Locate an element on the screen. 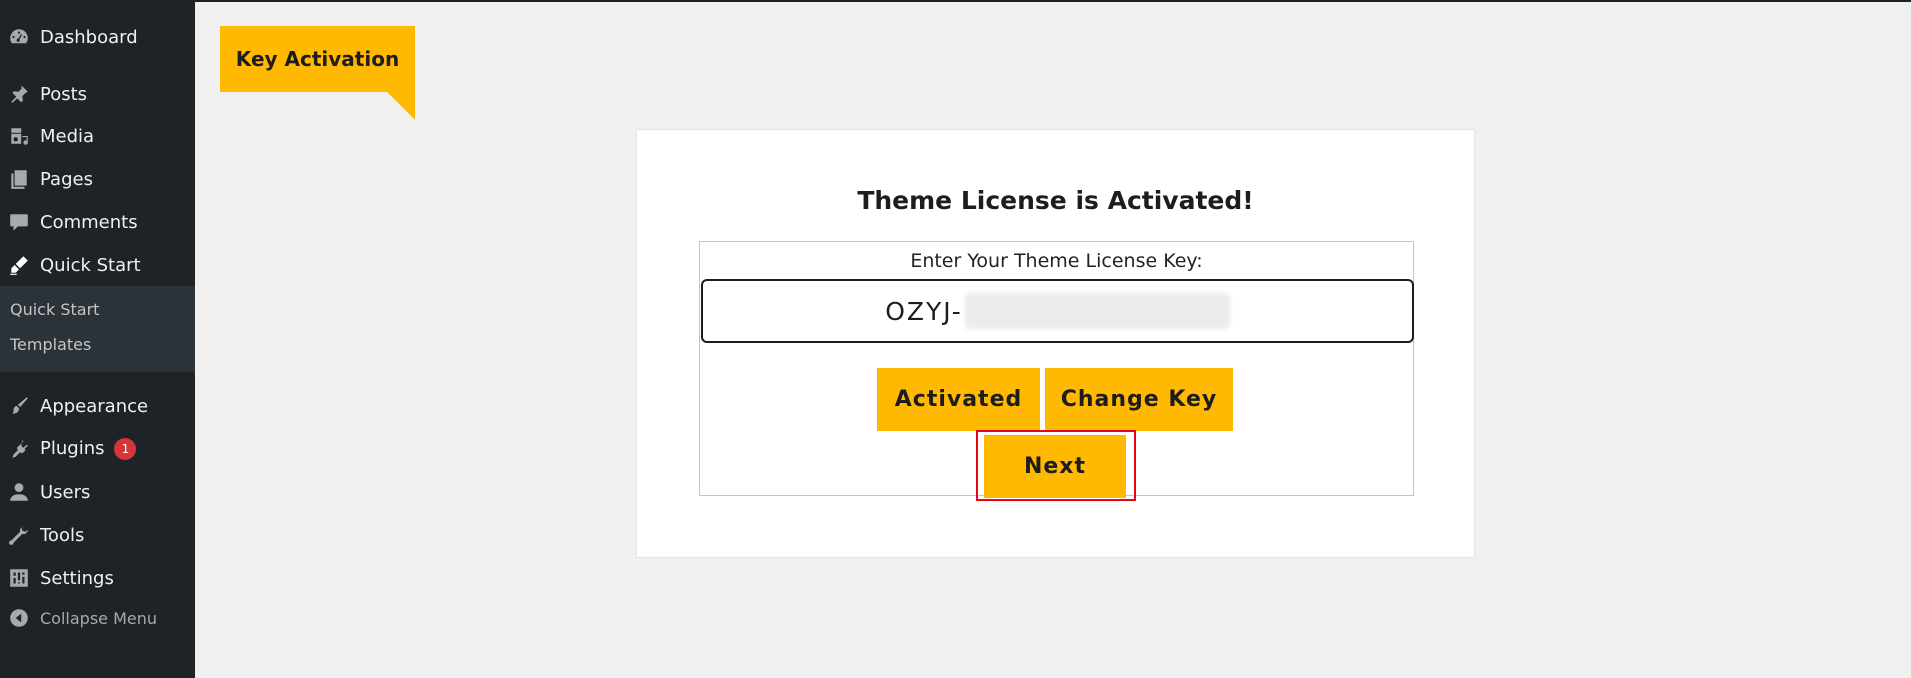  submenu-item-quick-start: Quick Start is located at coordinates (54, 309).